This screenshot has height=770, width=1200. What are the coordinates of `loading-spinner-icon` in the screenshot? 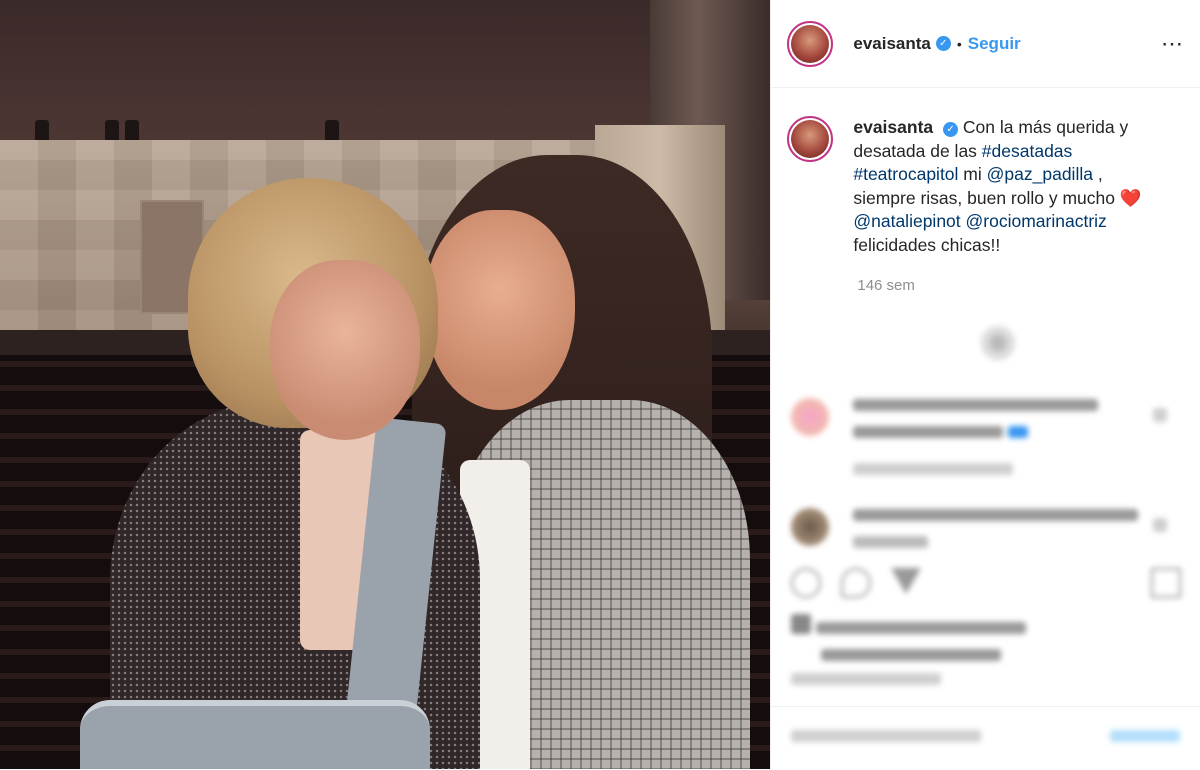 It's located at (998, 343).